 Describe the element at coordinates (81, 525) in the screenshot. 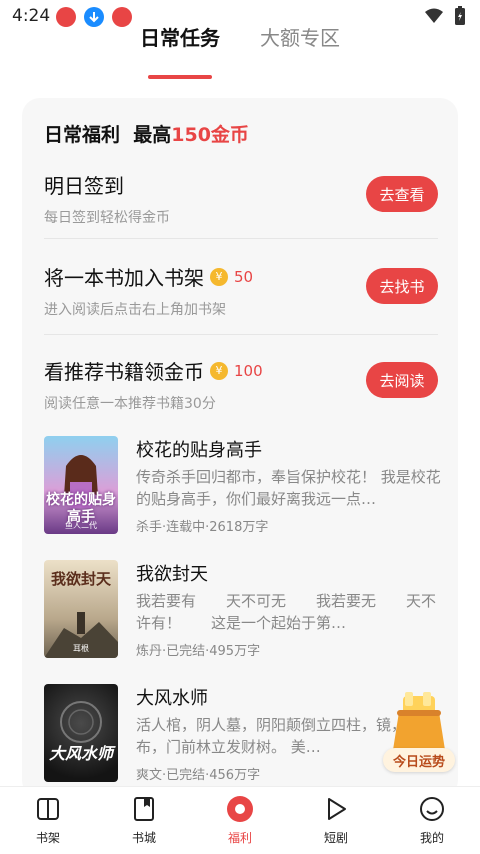

I see `book-cover-author: 鱼人二代` at that location.